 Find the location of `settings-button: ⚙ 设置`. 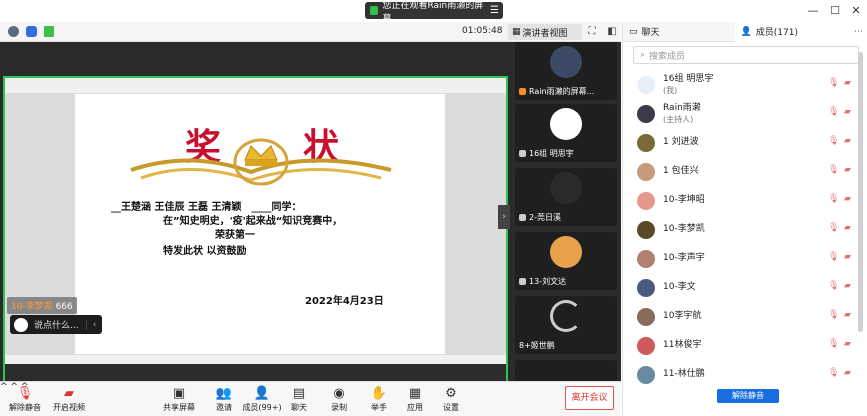

settings-button: ⚙ 设置 is located at coordinates (451, 399).